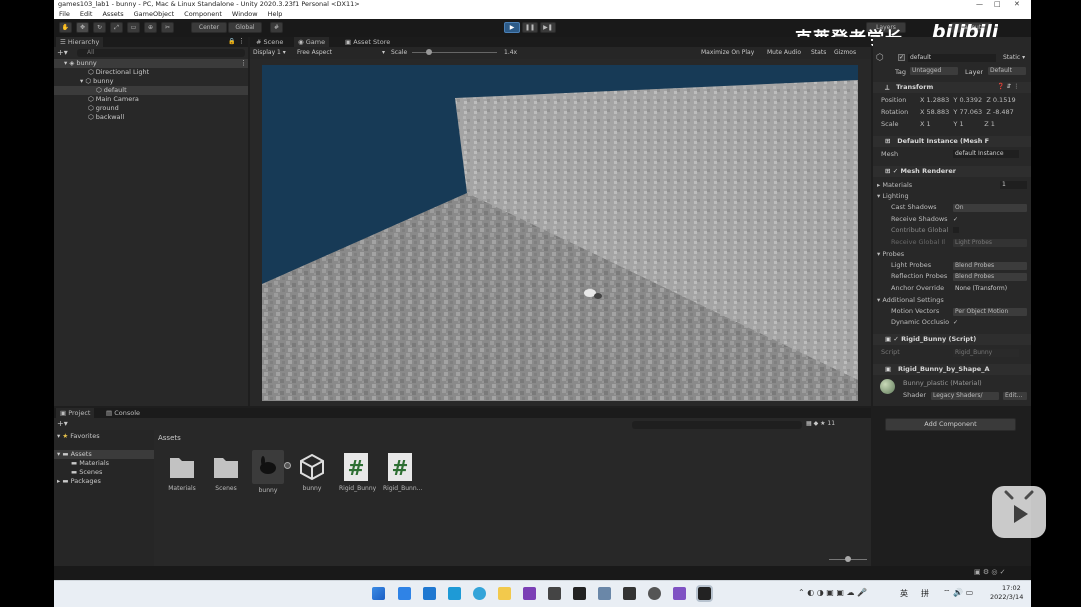  What do you see at coordinates (832, 592) in the screenshot?
I see `tray-icons: ⌃ ◐ ◑ ▣ ▣ ☁ 🎤` at bounding box center [832, 592].